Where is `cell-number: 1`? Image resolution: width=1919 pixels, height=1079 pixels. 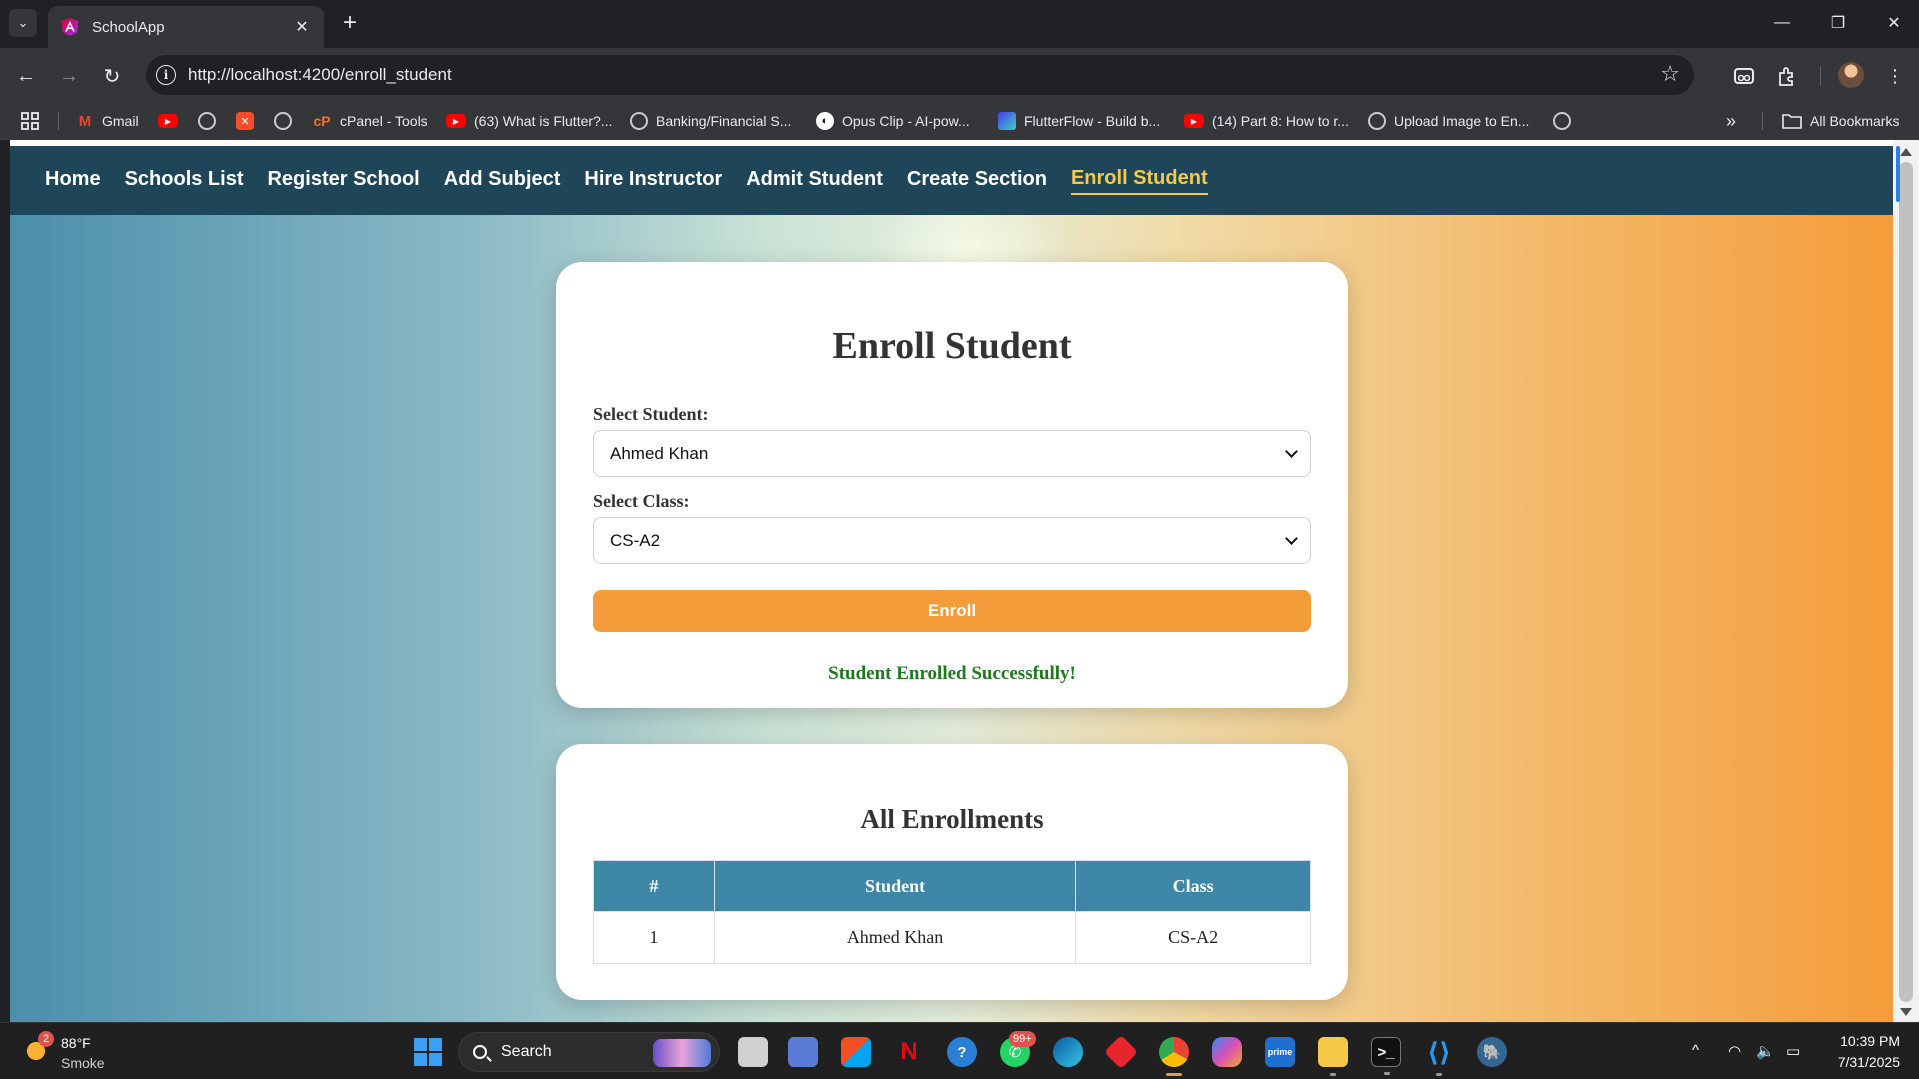
cell-number: 1 is located at coordinates (654, 937).